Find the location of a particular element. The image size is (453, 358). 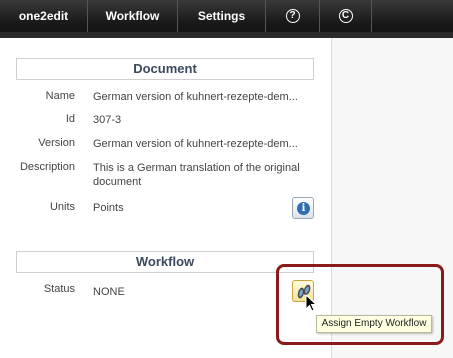

workflow-section-title: Workflow is located at coordinates (165, 261).